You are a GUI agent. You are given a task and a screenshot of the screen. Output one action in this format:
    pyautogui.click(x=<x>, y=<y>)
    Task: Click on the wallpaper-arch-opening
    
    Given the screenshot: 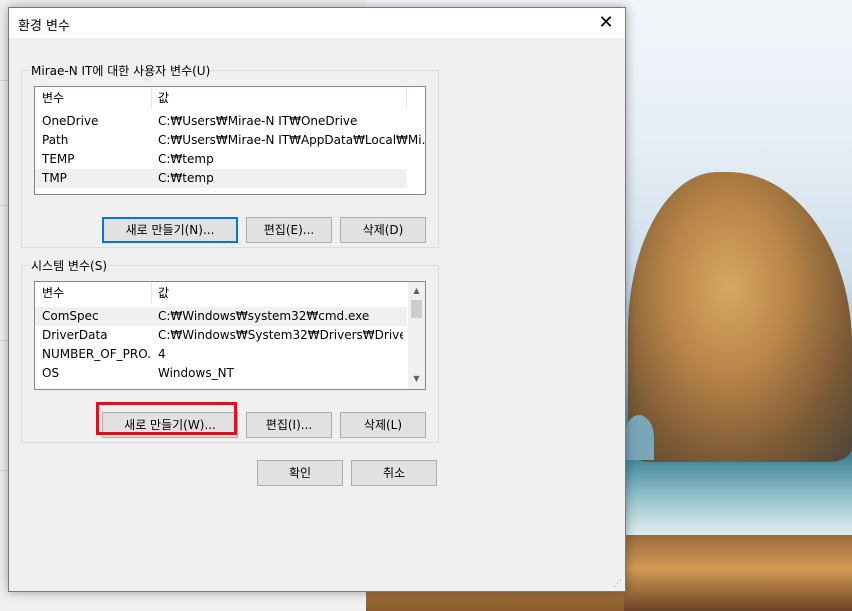 What is the action you would take?
    pyautogui.click(x=639, y=437)
    